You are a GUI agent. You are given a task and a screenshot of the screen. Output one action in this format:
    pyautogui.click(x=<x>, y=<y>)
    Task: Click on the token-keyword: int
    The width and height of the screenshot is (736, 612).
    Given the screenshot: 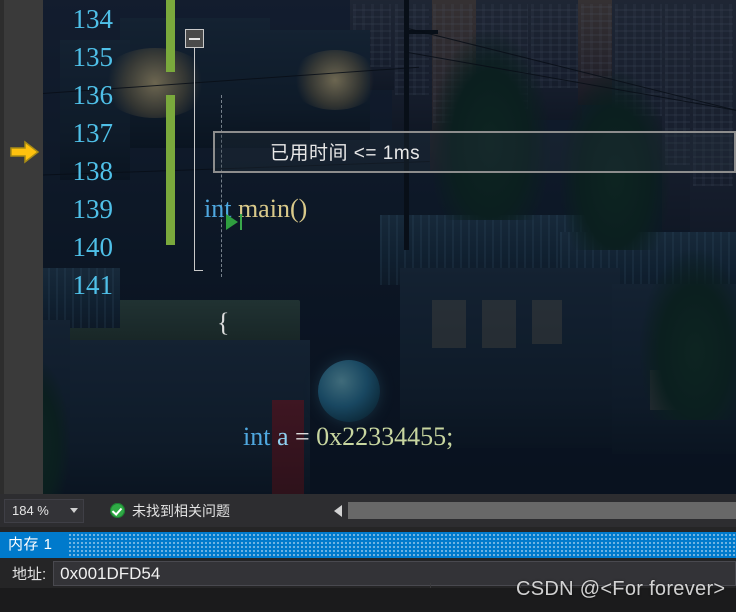 What is the action you would take?
    pyautogui.click(x=257, y=436)
    